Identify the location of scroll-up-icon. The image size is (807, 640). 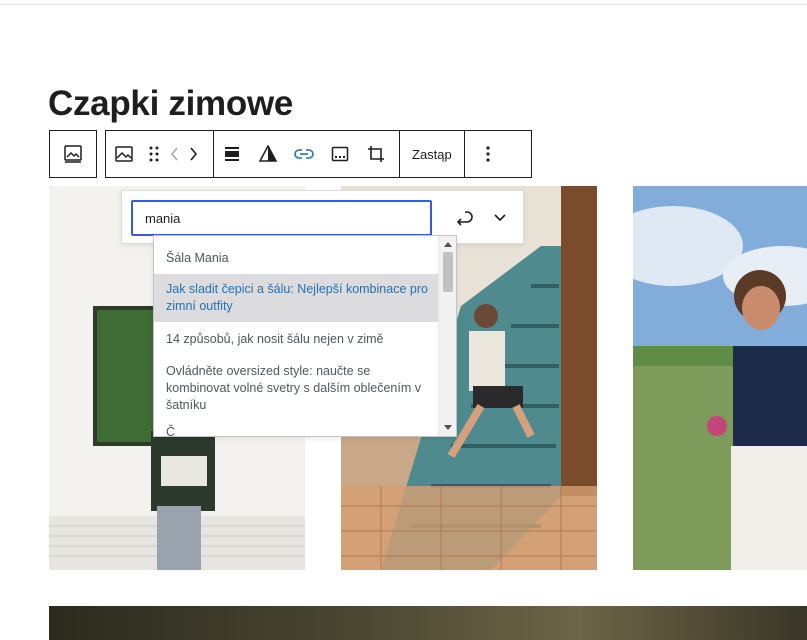
(448, 244).